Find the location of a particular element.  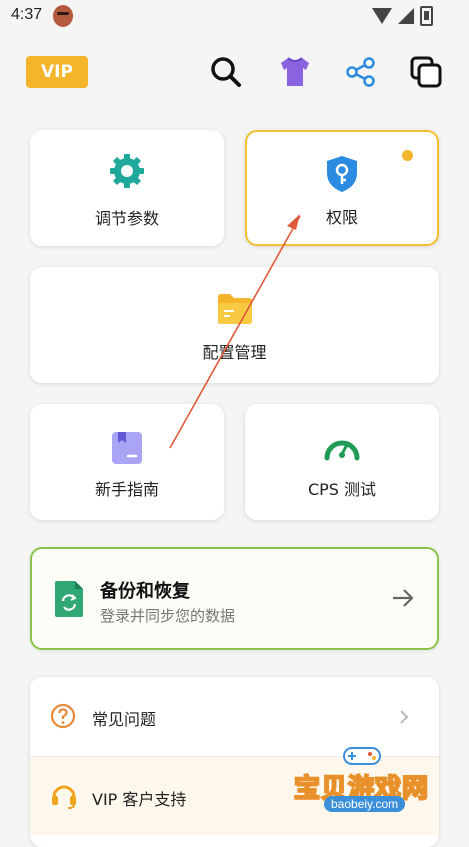

gamepad-logo-icon is located at coordinates (362, 756).